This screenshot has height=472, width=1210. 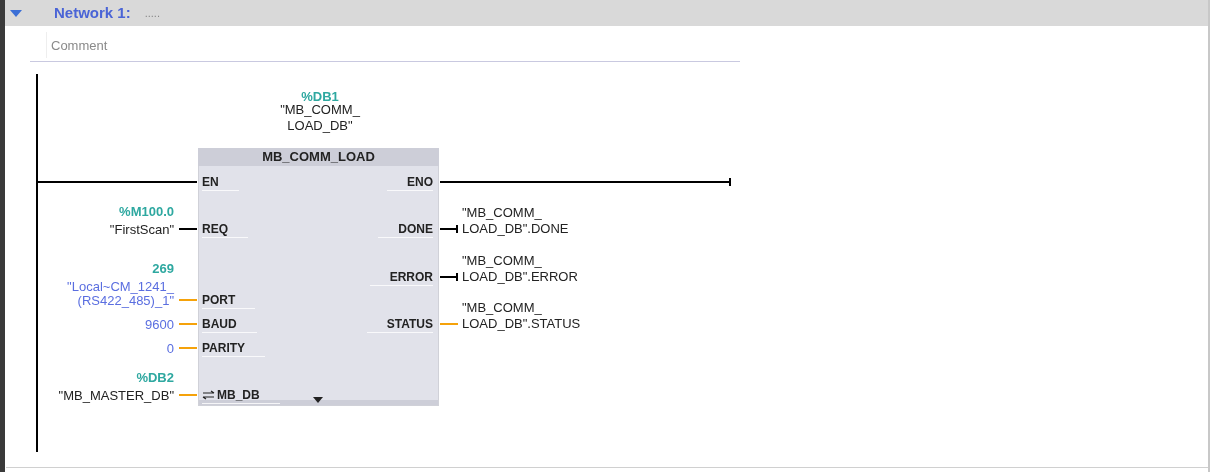 I want to click on operand: 0, so click(x=170, y=349).